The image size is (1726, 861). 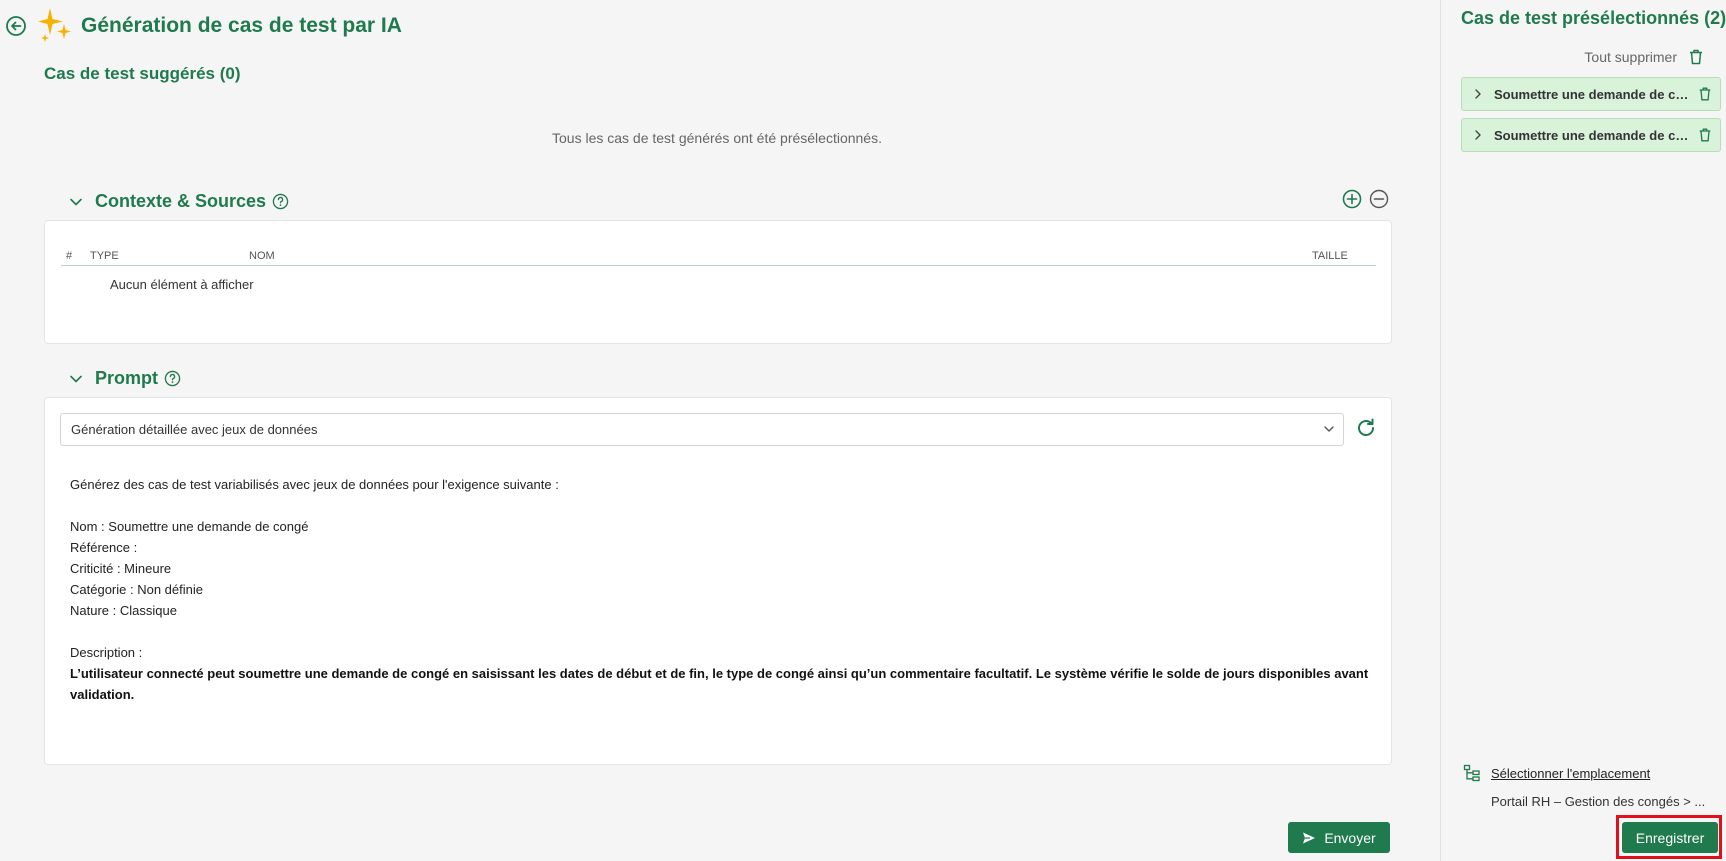 What do you see at coordinates (1570, 773) in the screenshot?
I see `select-location-link: Sélectionner l'emplacement` at bounding box center [1570, 773].